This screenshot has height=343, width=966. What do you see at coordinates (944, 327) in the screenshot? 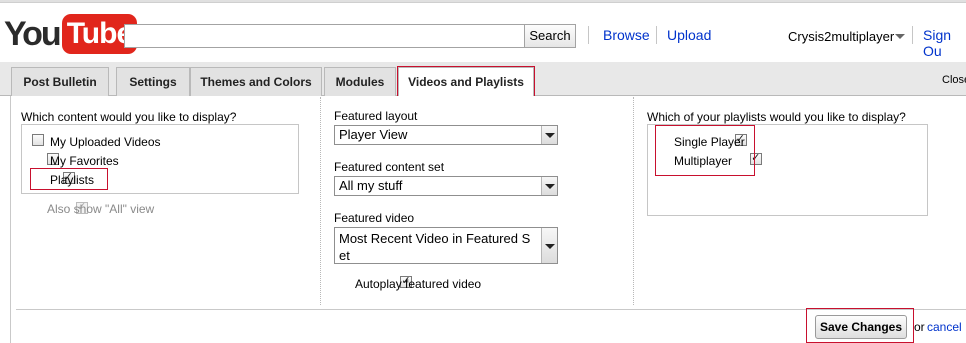
I see `cancel-link: cancel` at bounding box center [944, 327].